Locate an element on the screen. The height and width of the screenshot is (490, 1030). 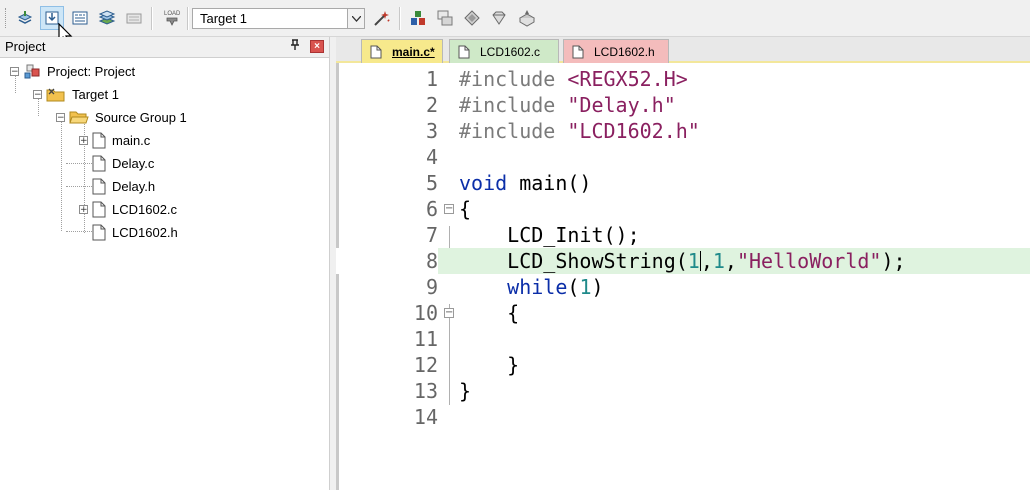
code-token: ); is located at coordinates (893, 261).